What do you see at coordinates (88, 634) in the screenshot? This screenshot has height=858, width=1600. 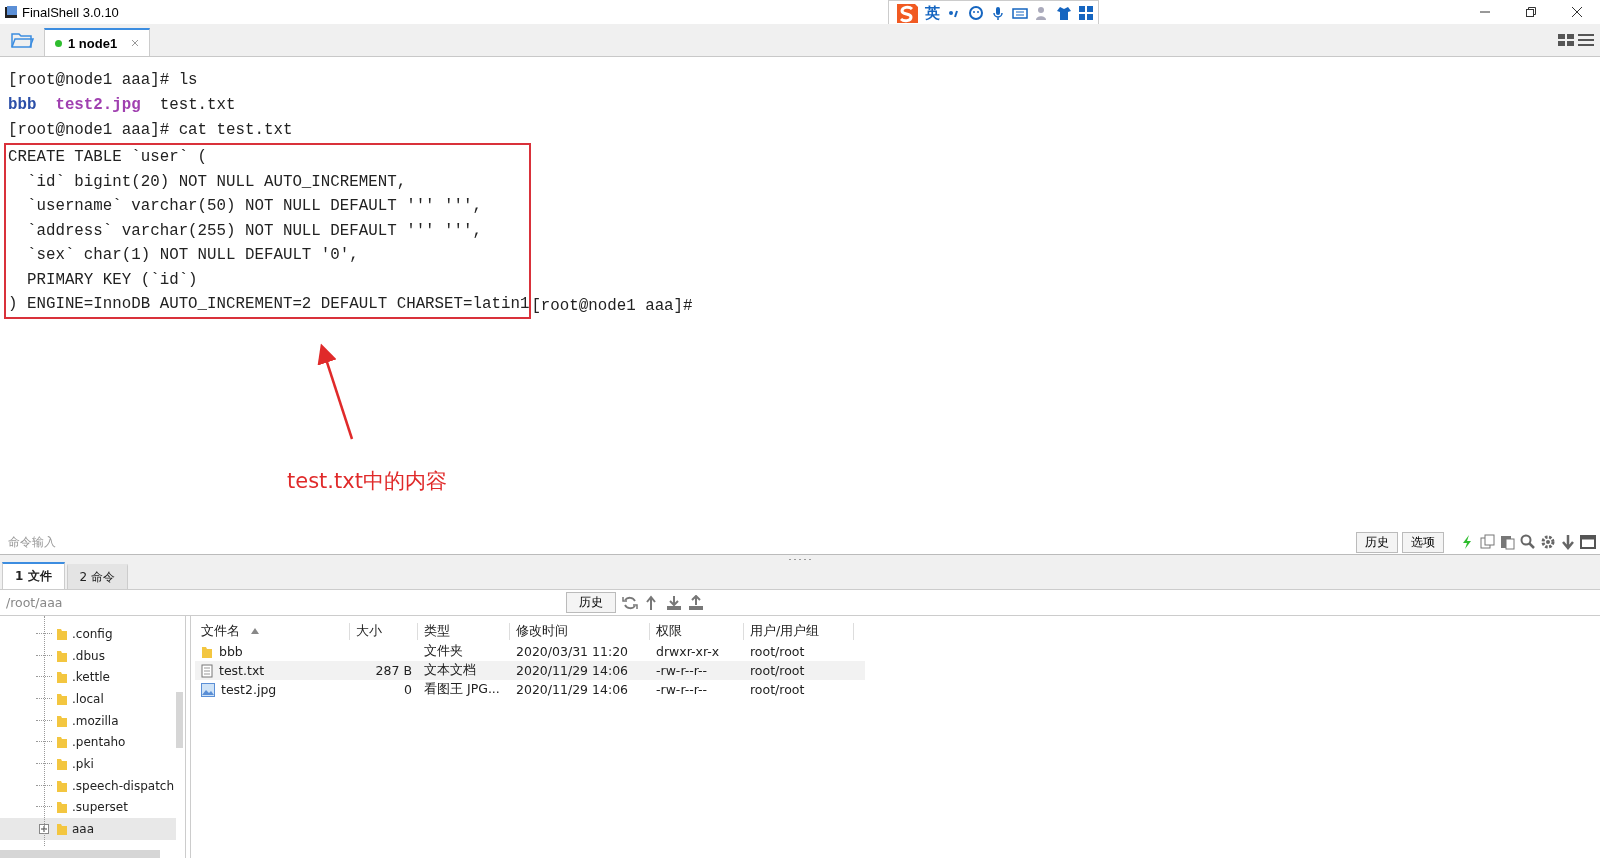 I see `tree-item: .config` at bounding box center [88, 634].